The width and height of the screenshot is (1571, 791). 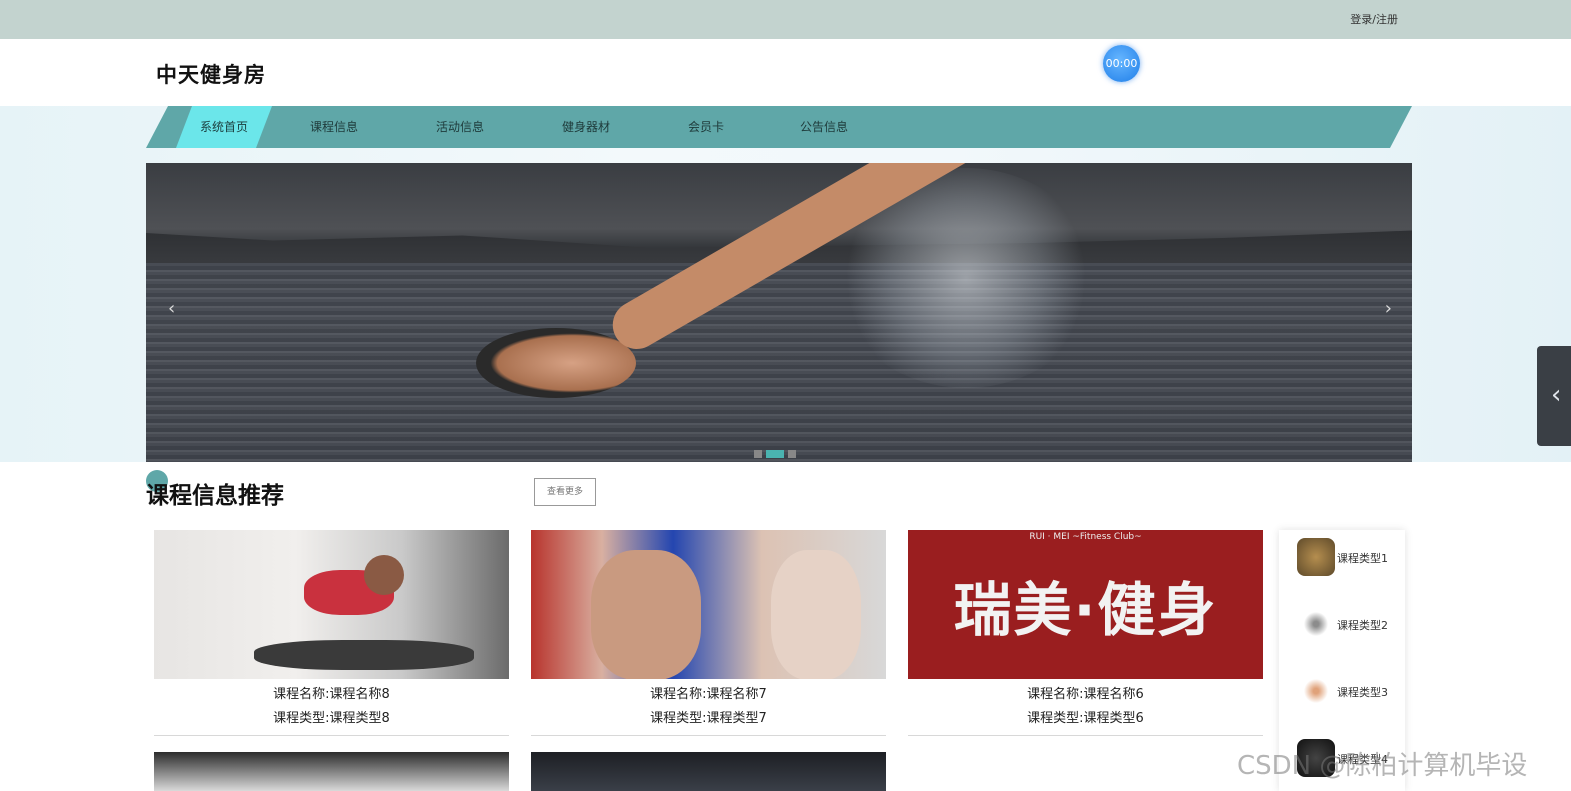 I want to click on course-image: RUI · MEI ~Fitness Club~ 瑞美·健身, so click(x=1085, y=604).